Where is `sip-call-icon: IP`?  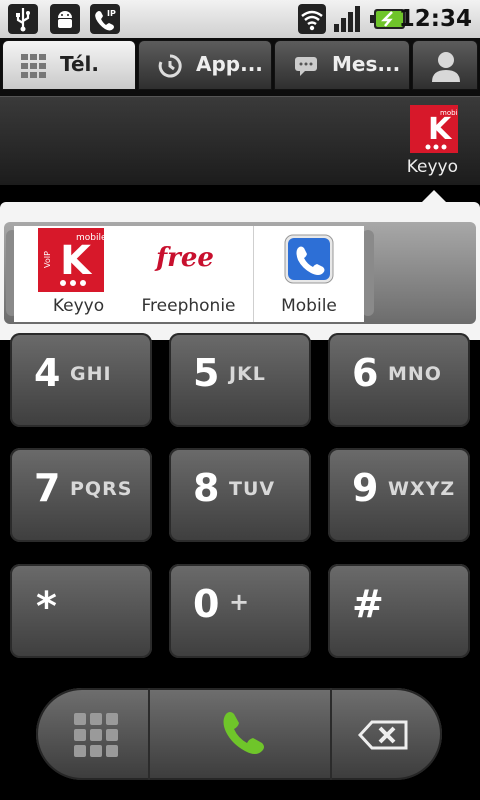 sip-call-icon: IP is located at coordinates (105, 19).